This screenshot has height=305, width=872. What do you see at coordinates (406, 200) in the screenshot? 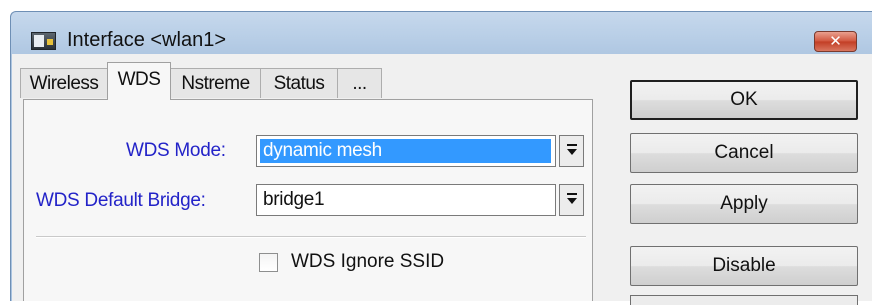
I see `wds-default-bridge-select: bridge1` at bounding box center [406, 200].